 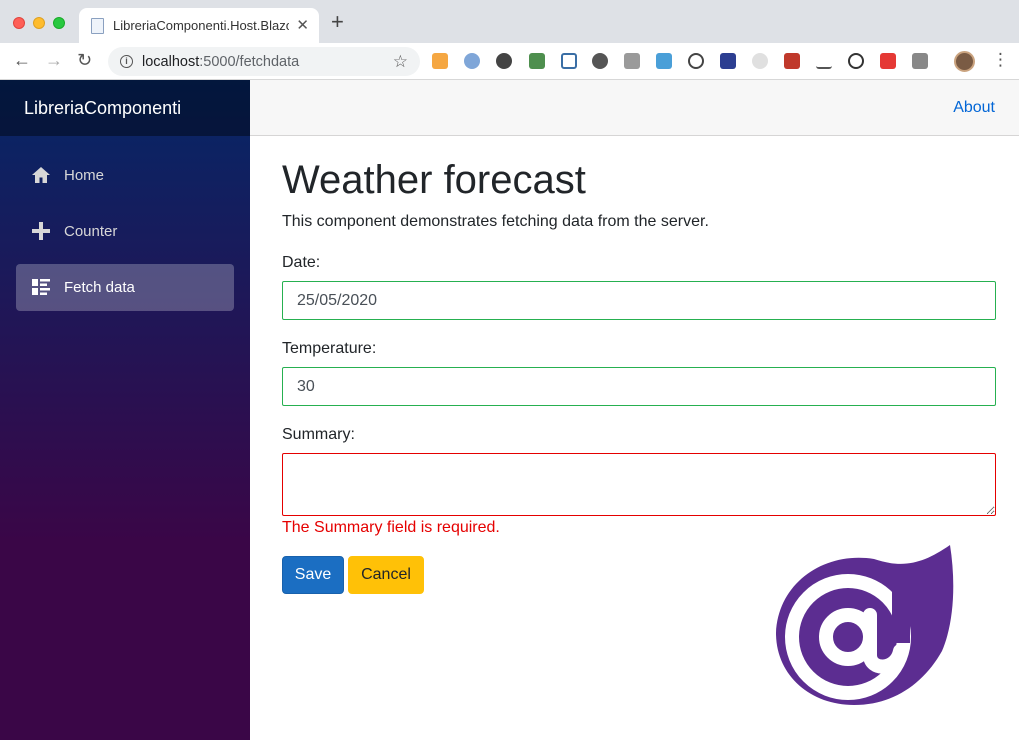 What do you see at coordinates (964, 61) in the screenshot?
I see `profile-avatar-icon` at bounding box center [964, 61].